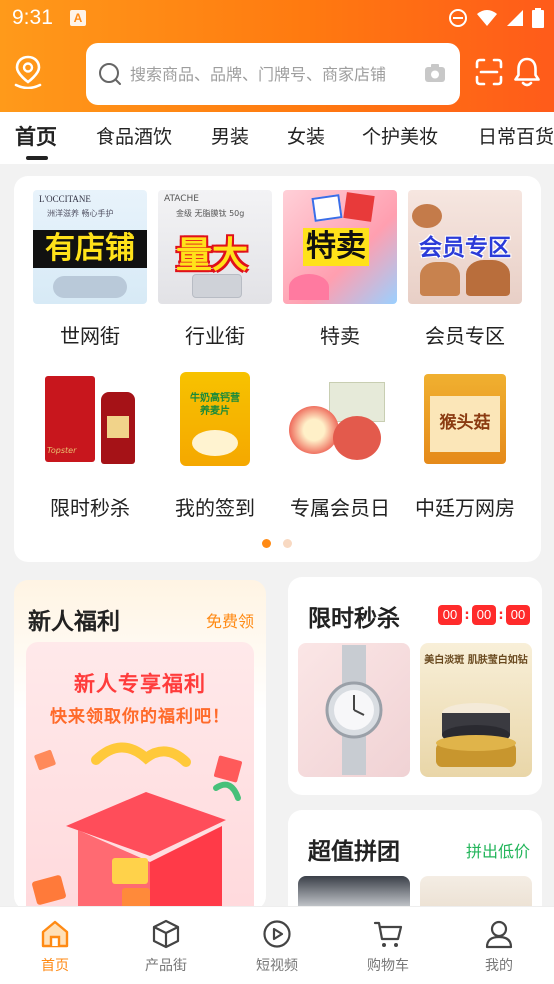 The width and height of the screenshot is (554, 984). I want to click on watch-image, so click(354, 710).